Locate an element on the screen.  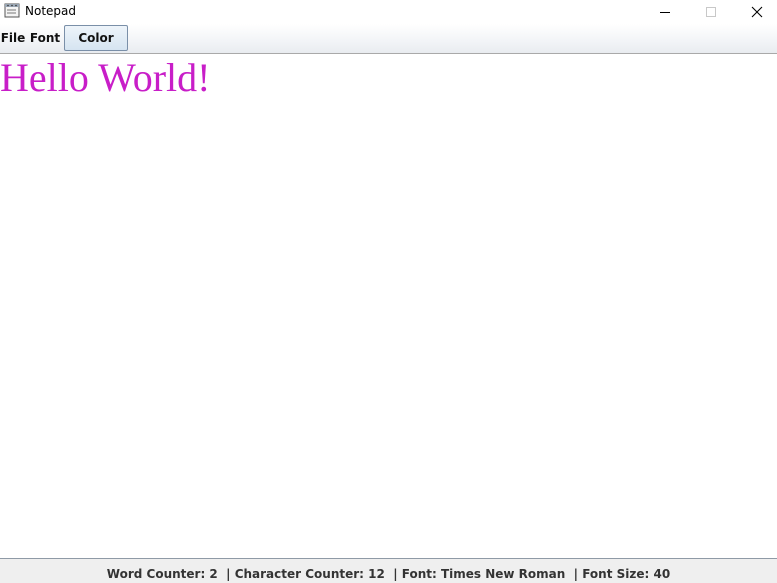
close-button is located at coordinates (755, 12).